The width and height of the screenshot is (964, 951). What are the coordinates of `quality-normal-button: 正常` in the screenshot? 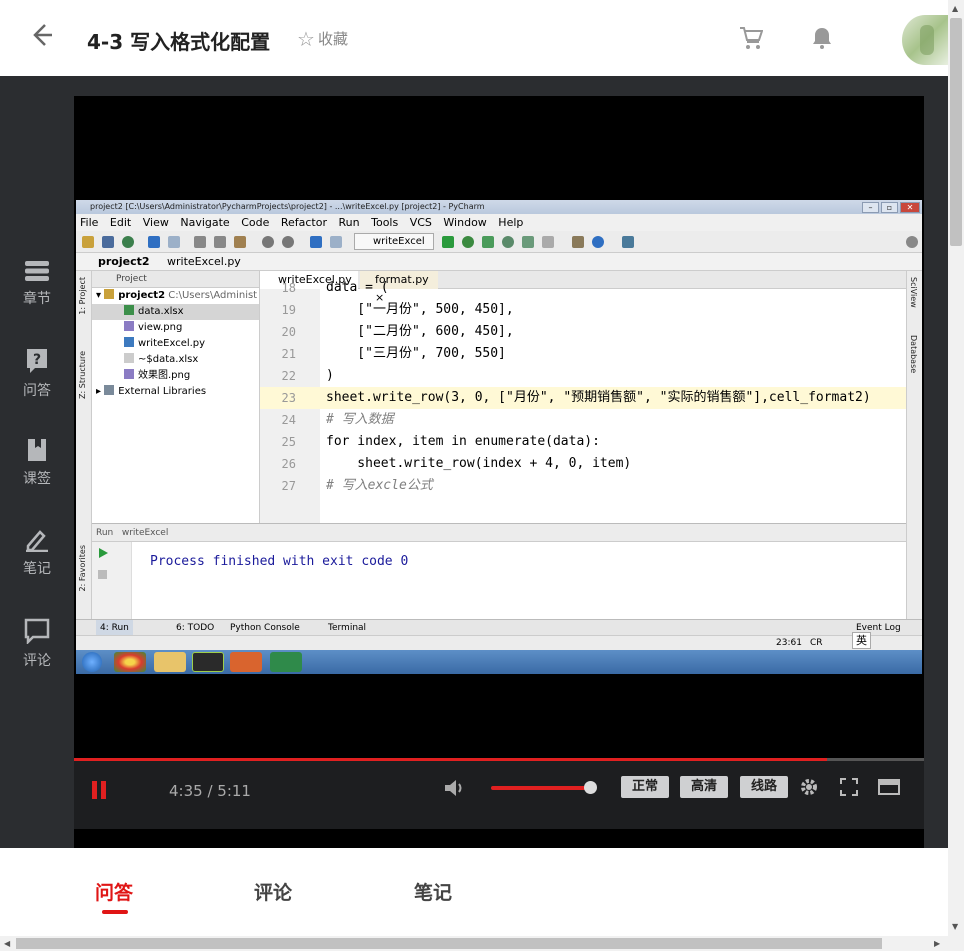 It's located at (645, 787).